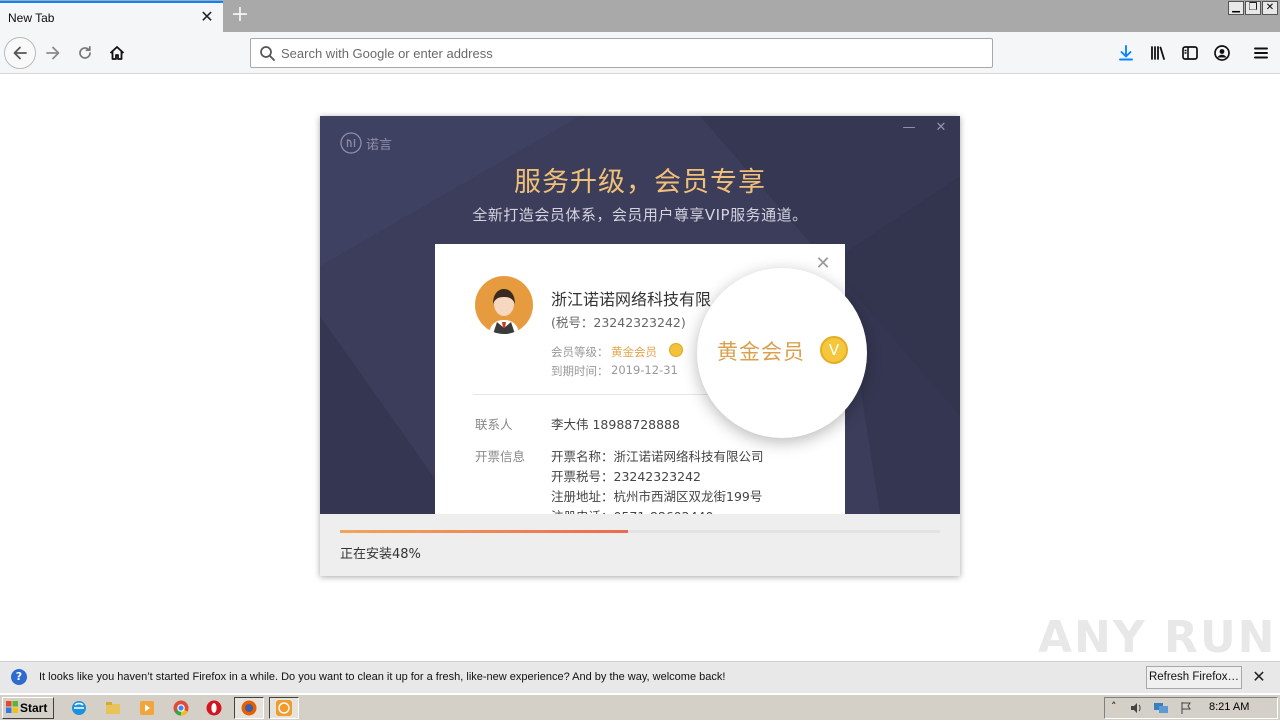  I want to click on tab-new-tab: New Tab ✕, so click(111, 16).